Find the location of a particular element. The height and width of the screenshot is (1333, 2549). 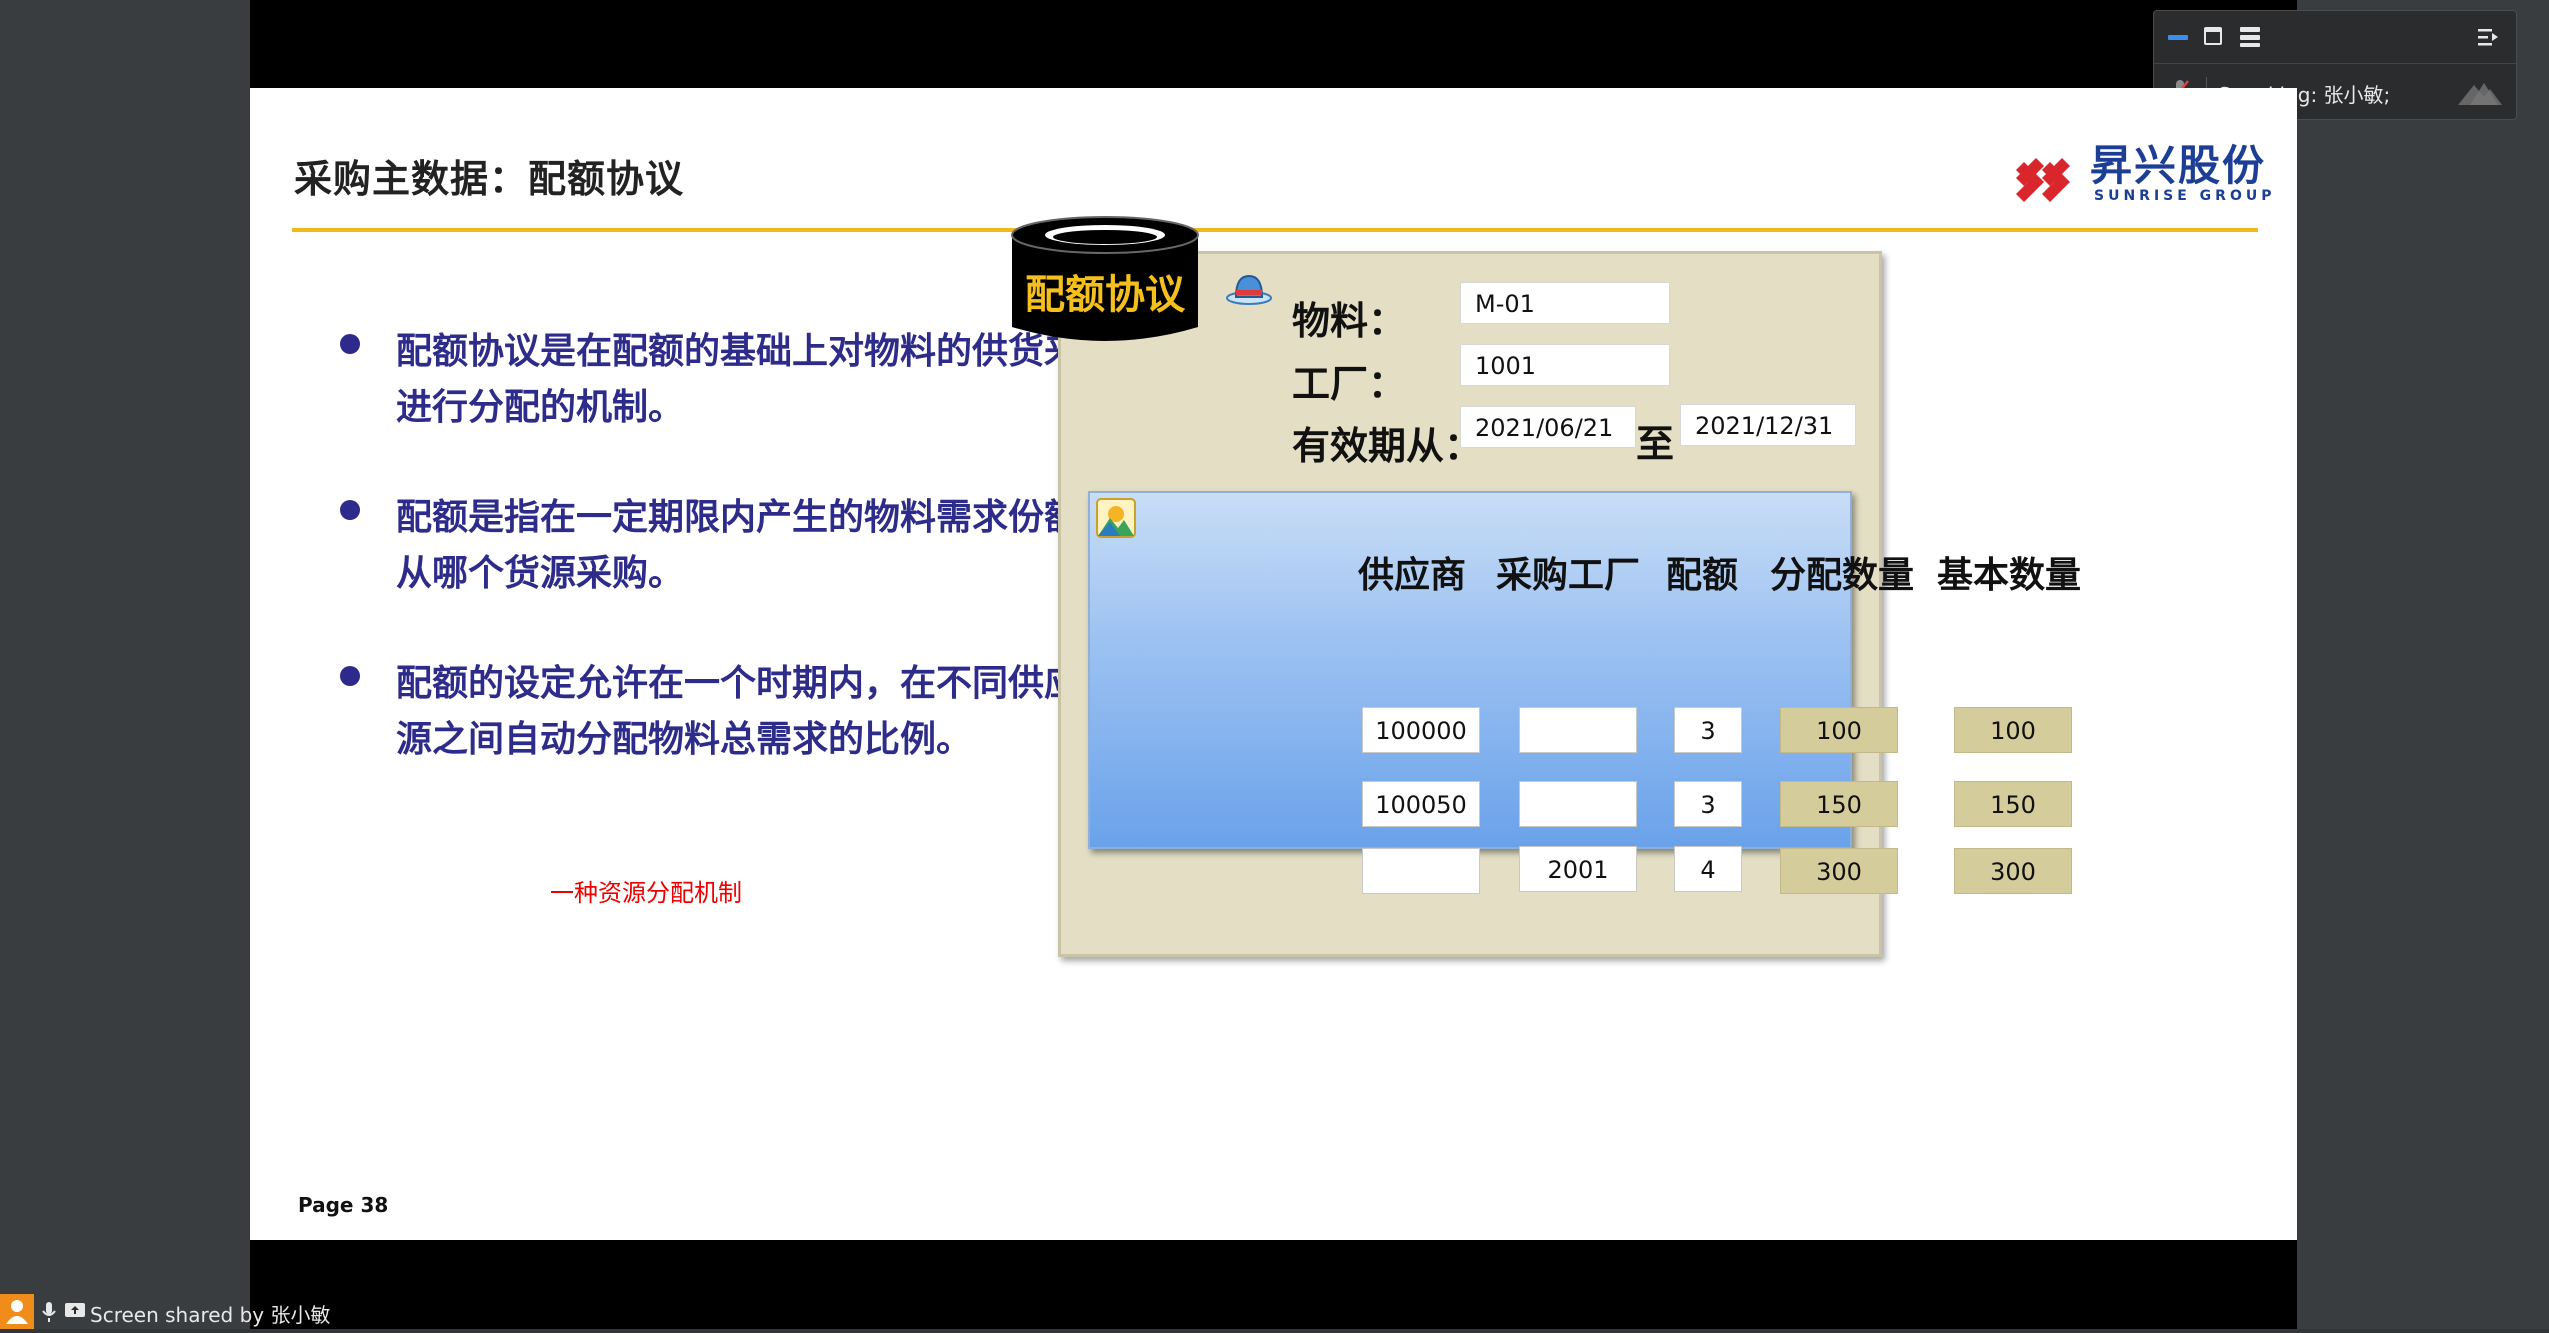

valid-to-field: 2021/12/31 is located at coordinates (1768, 425).